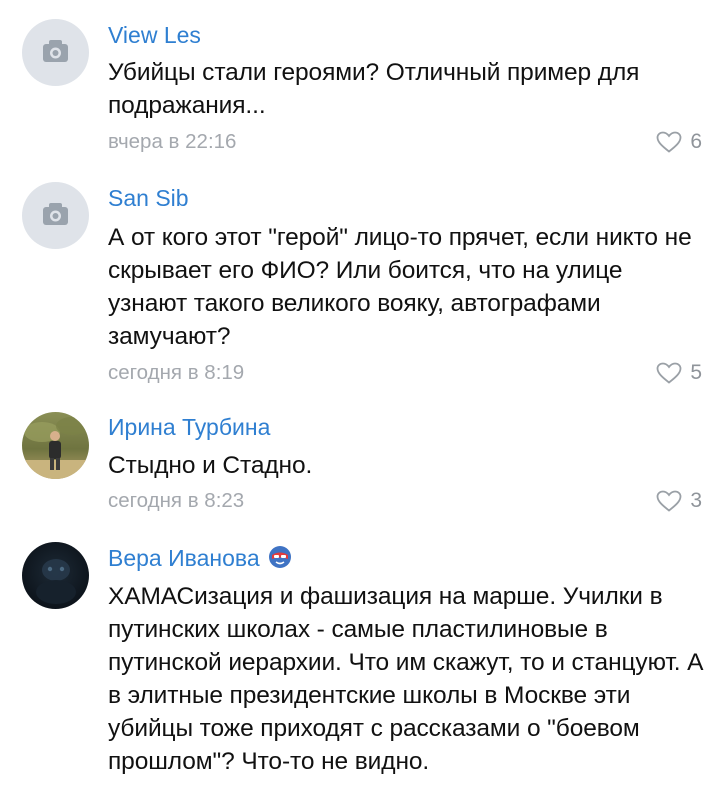 The width and height of the screenshot is (724, 800). I want to click on comment-author: San Sib, so click(148, 198).